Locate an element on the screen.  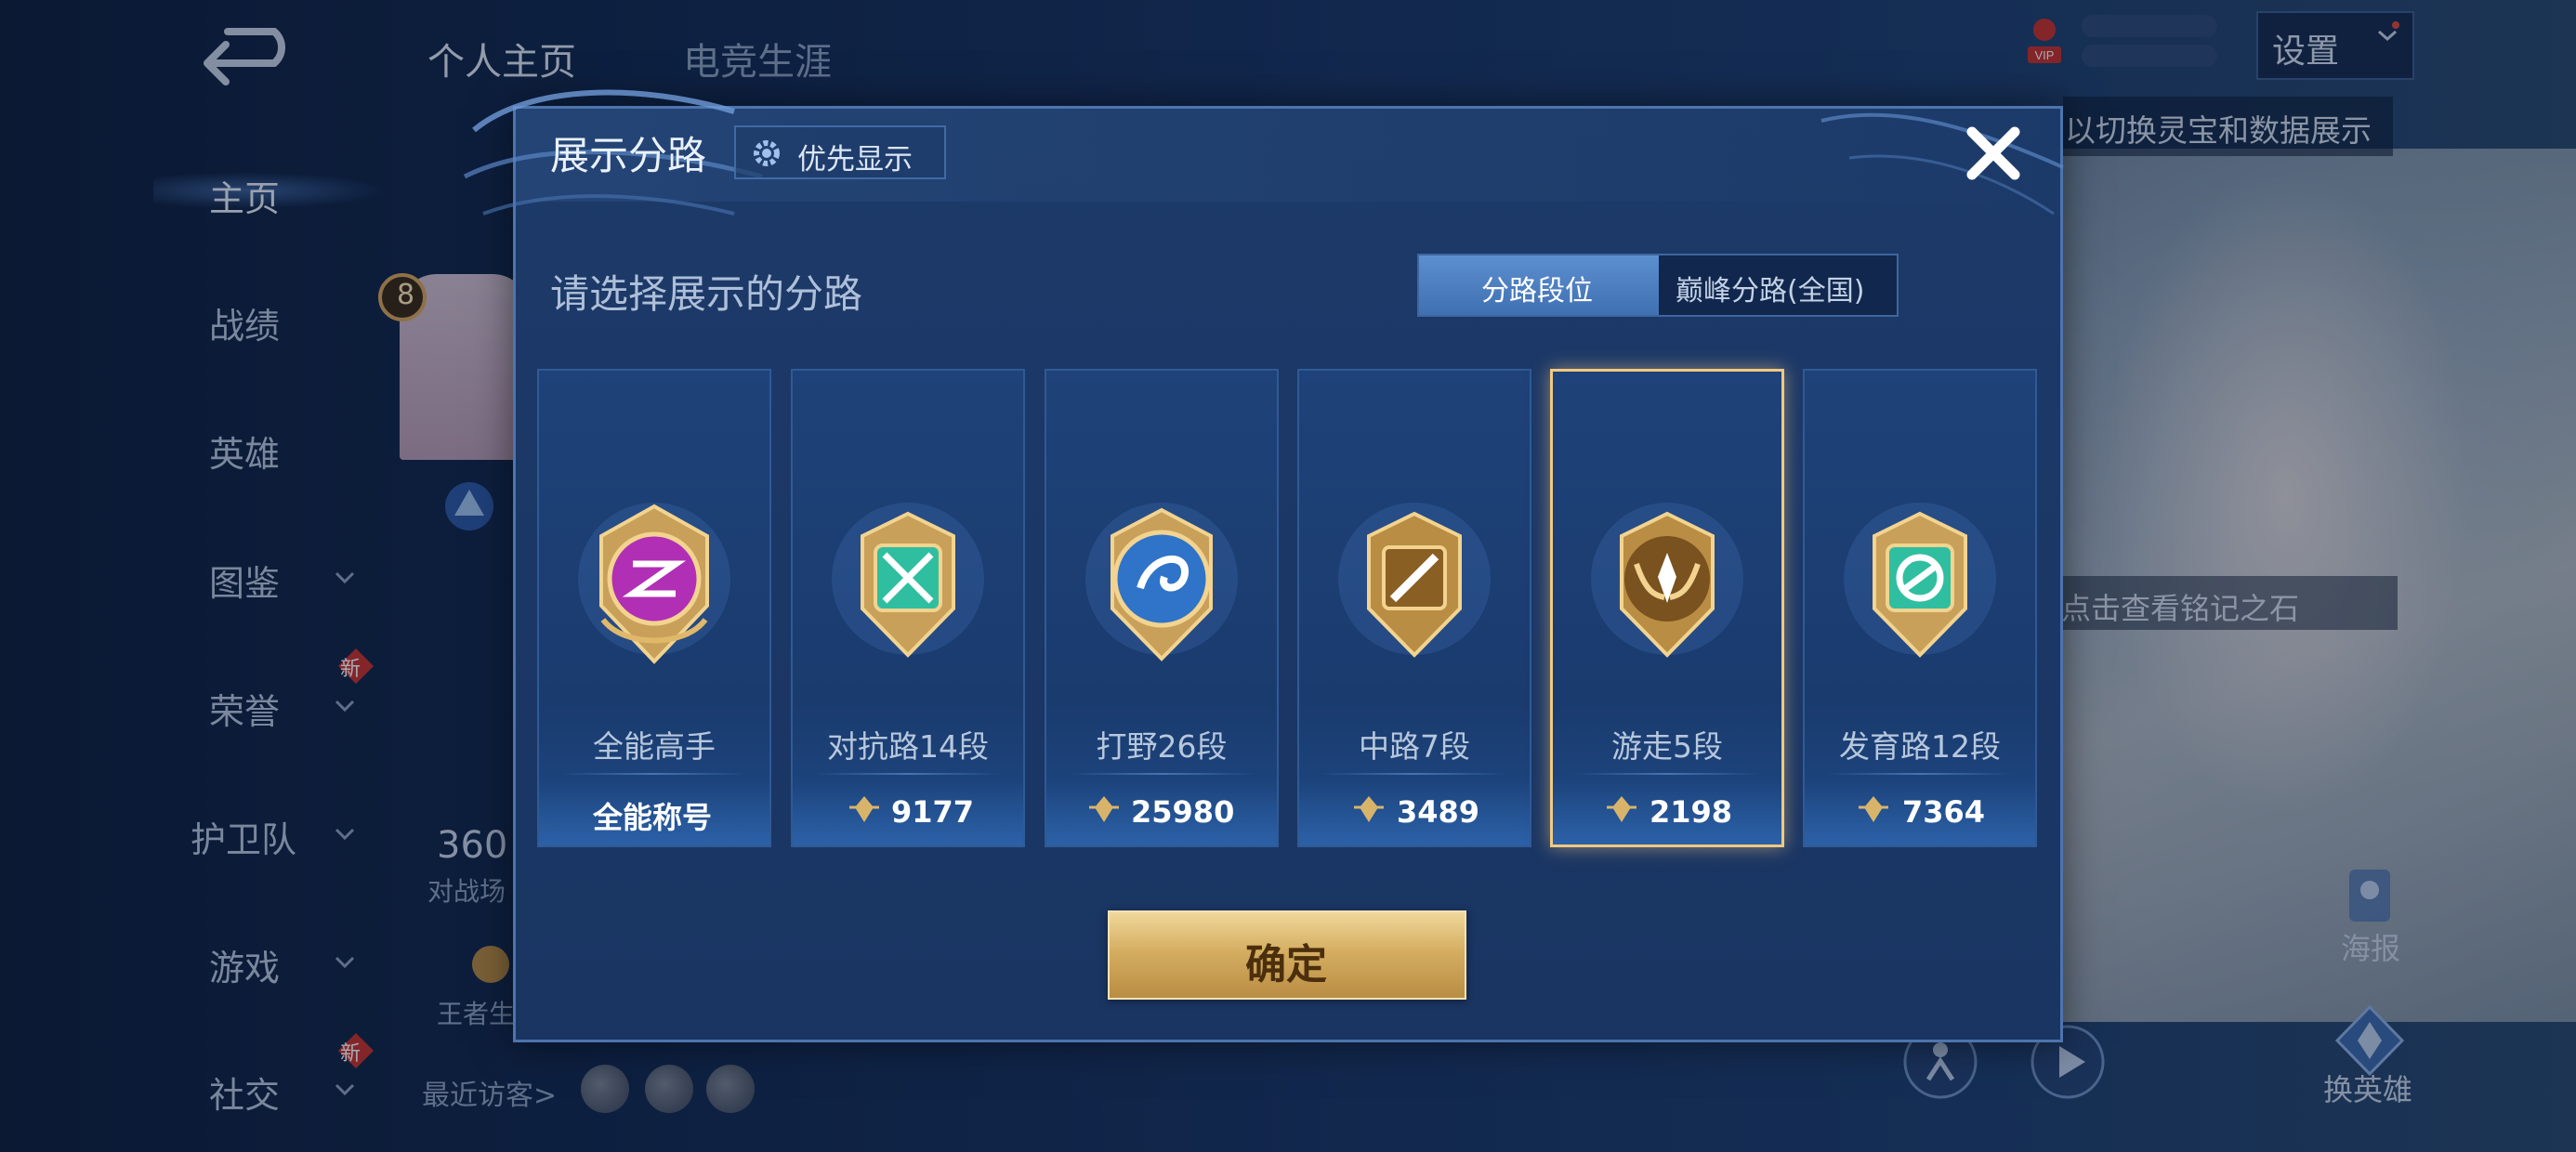
lane-card-value: 25980 is located at coordinates (1183, 812).